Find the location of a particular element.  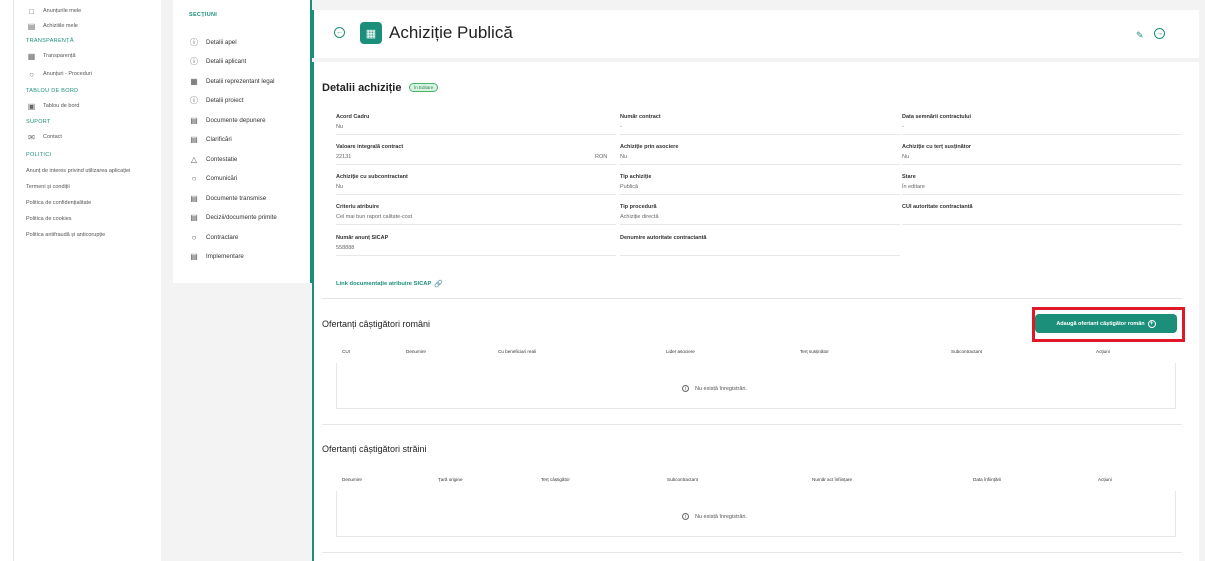

dashboard-icon: ▣ is located at coordinates (31, 106).